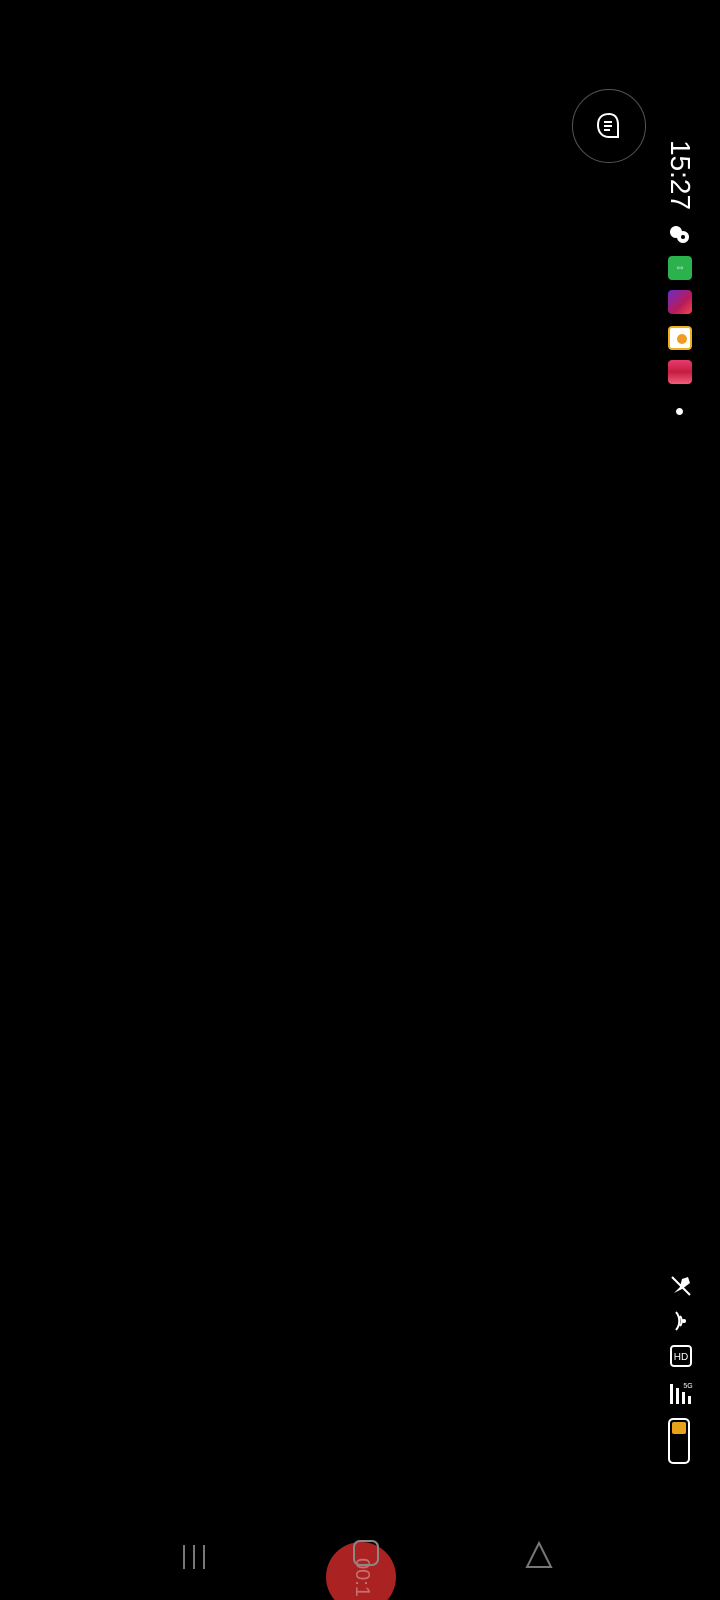 The width and height of the screenshot is (720, 1600). Describe the element at coordinates (680, 268) in the screenshot. I see `wechat-app-icon: ◦◦` at that location.